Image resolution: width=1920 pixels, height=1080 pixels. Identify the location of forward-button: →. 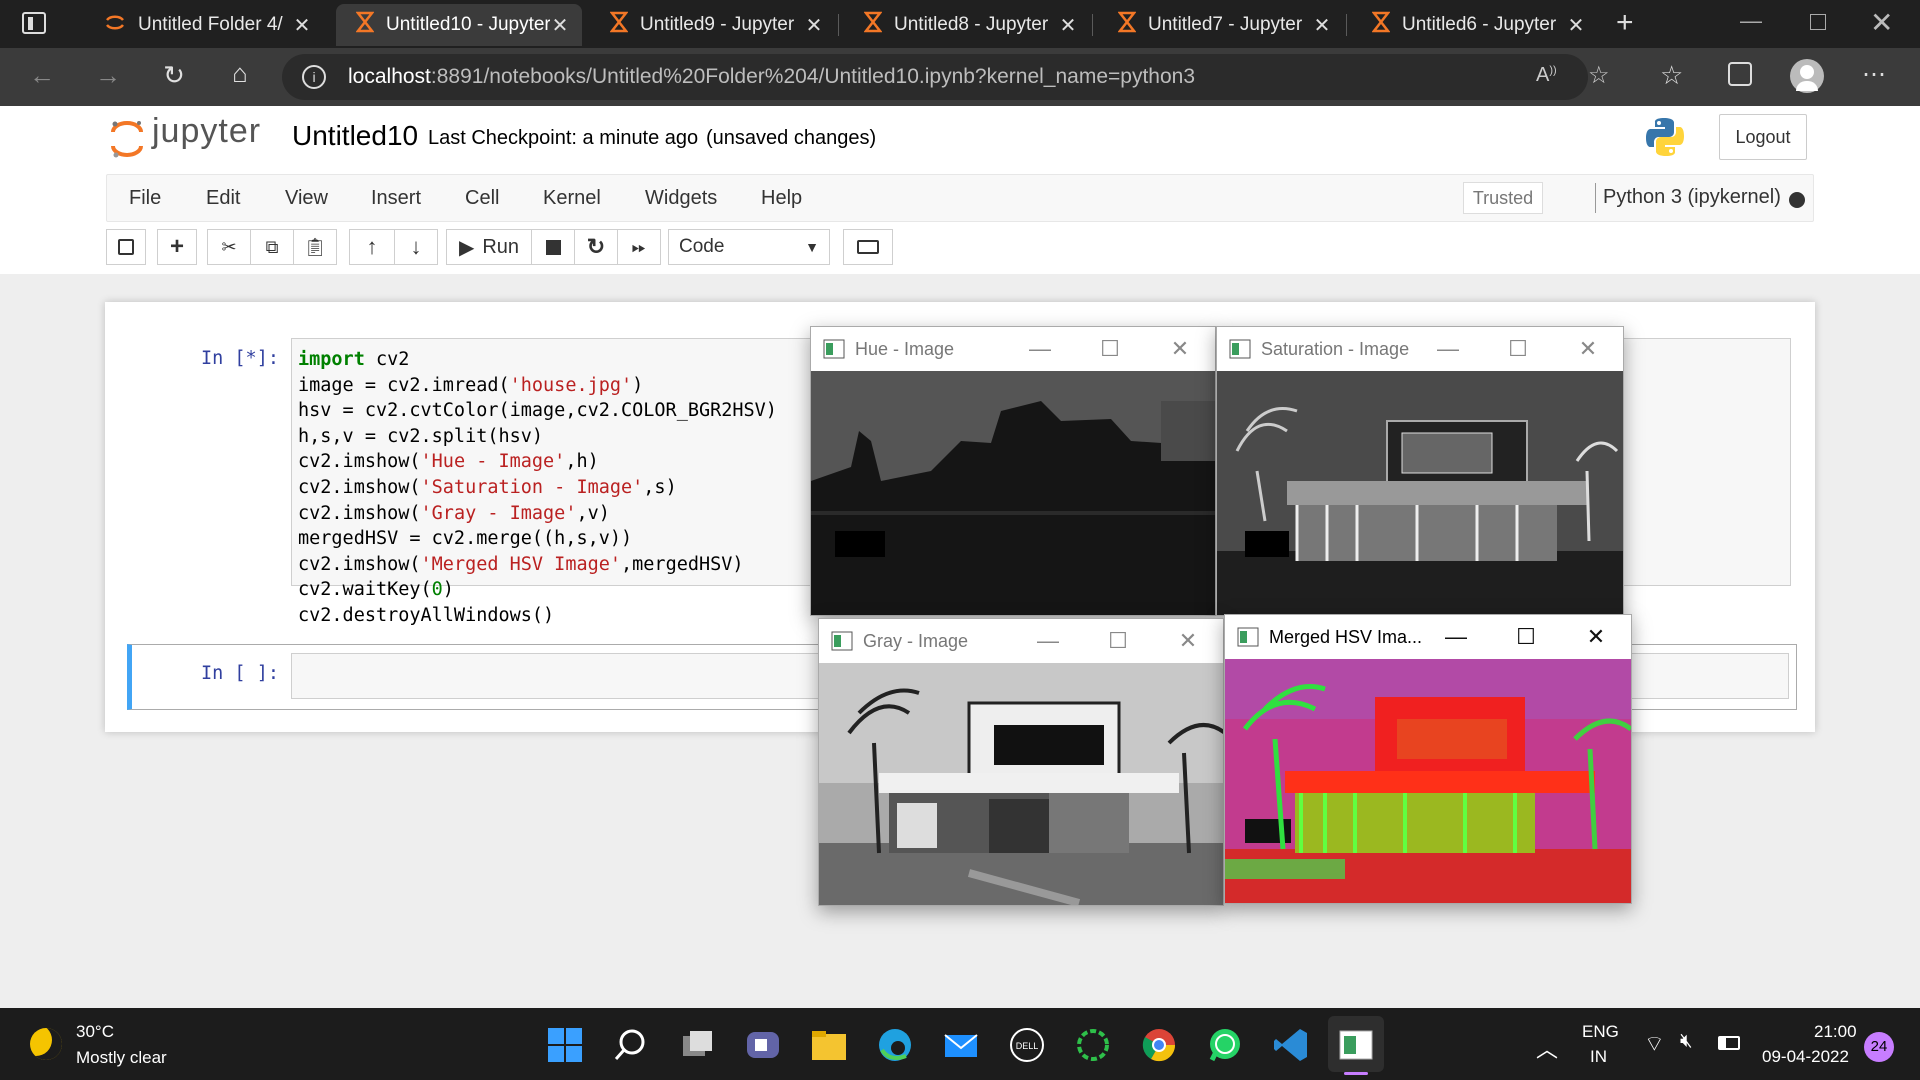
(108, 75).